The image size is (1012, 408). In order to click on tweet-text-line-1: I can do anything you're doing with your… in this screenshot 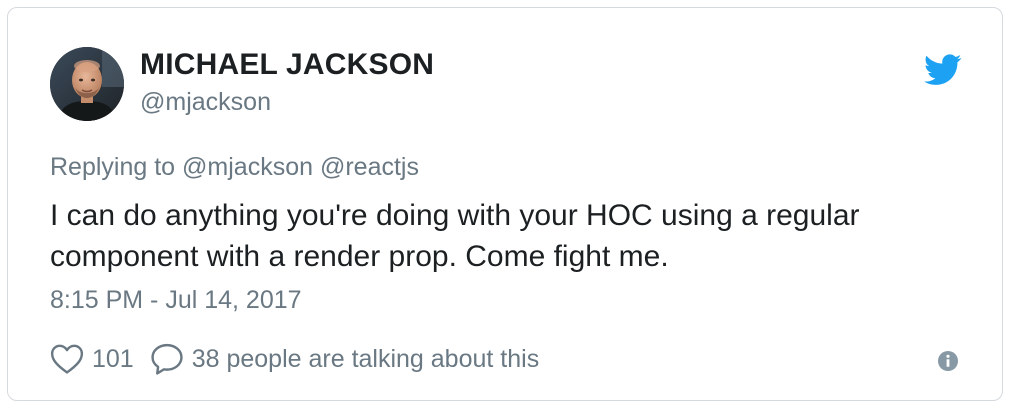, I will do `click(455, 215)`.